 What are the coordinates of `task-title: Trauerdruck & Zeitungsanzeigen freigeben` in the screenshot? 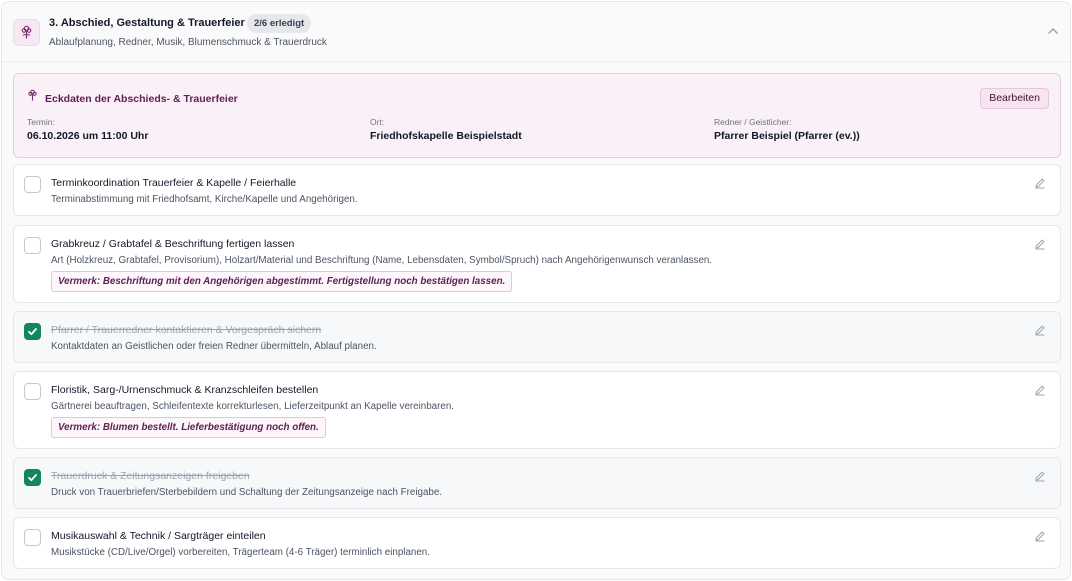 It's located at (150, 476).